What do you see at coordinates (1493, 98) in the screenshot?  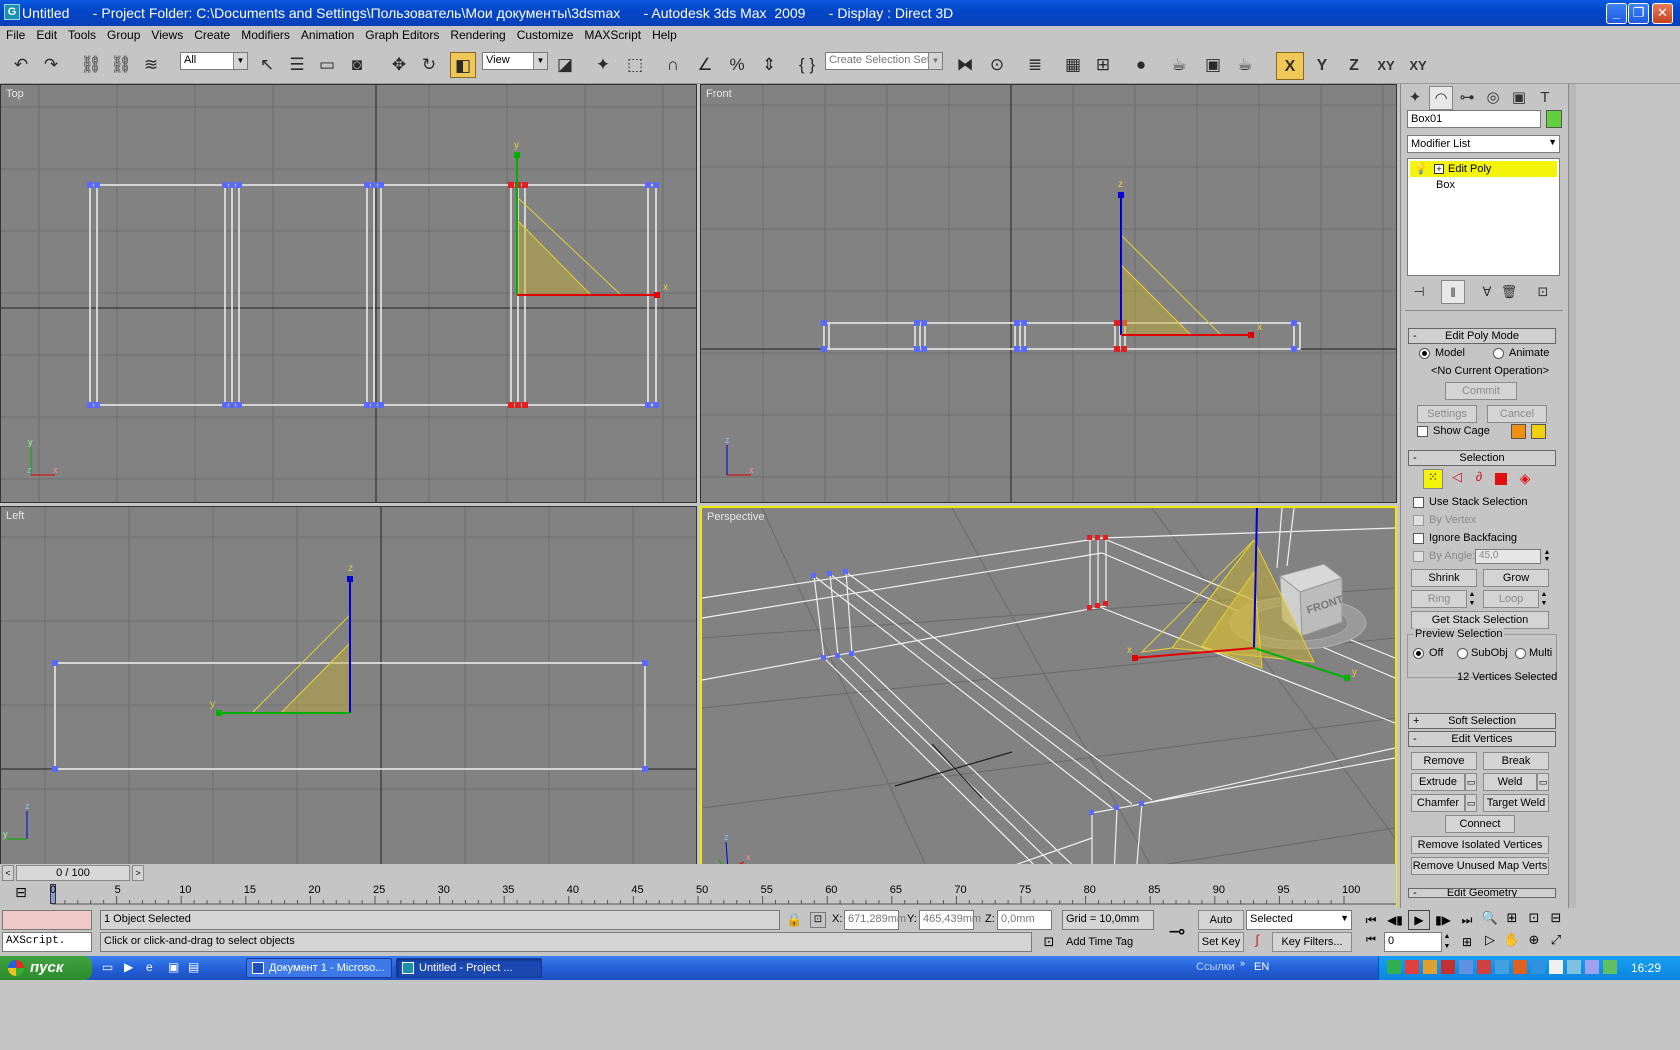 I see `motion-tab-icon: ◎` at bounding box center [1493, 98].